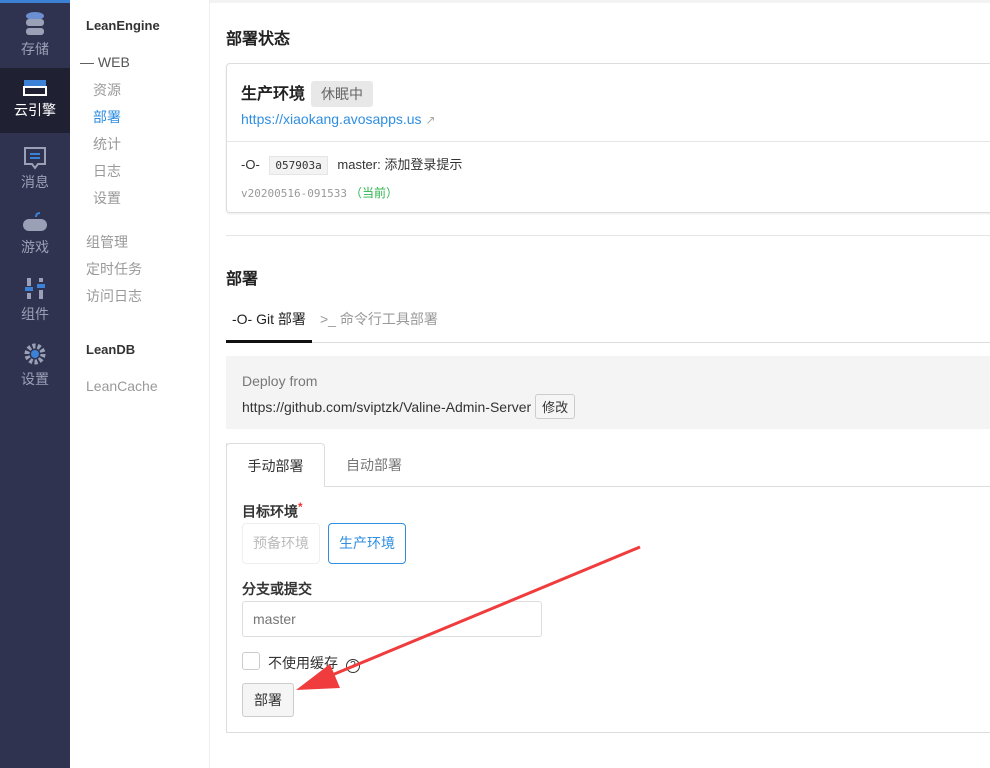 Image resolution: width=990 pixels, height=768 pixels. What do you see at coordinates (275, 465) in the screenshot?
I see `subtab-manual: 手动部署` at bounding box center [275, 465].